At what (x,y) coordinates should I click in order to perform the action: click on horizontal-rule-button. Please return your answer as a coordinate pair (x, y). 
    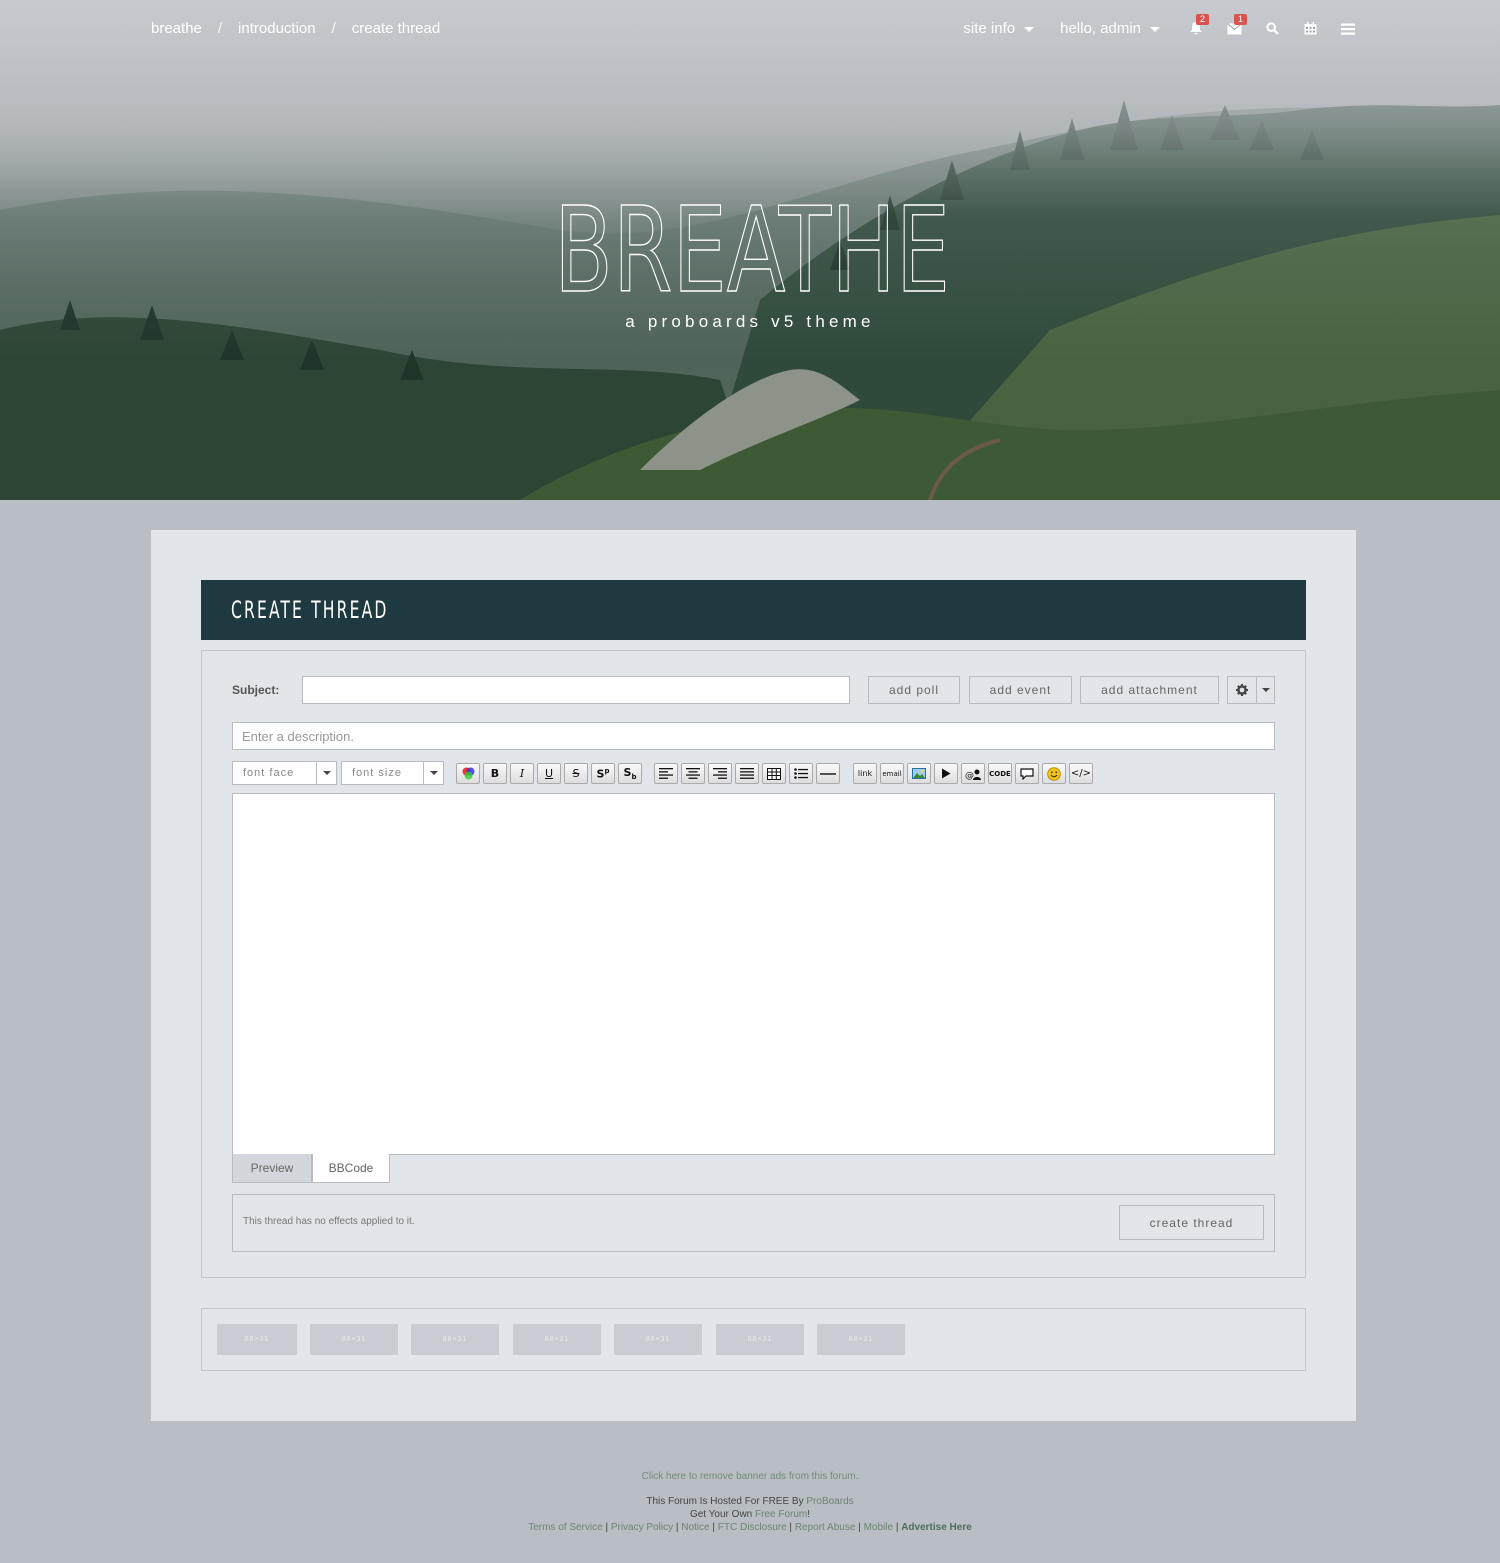
    Looking at the image, I should click on (828, 773).